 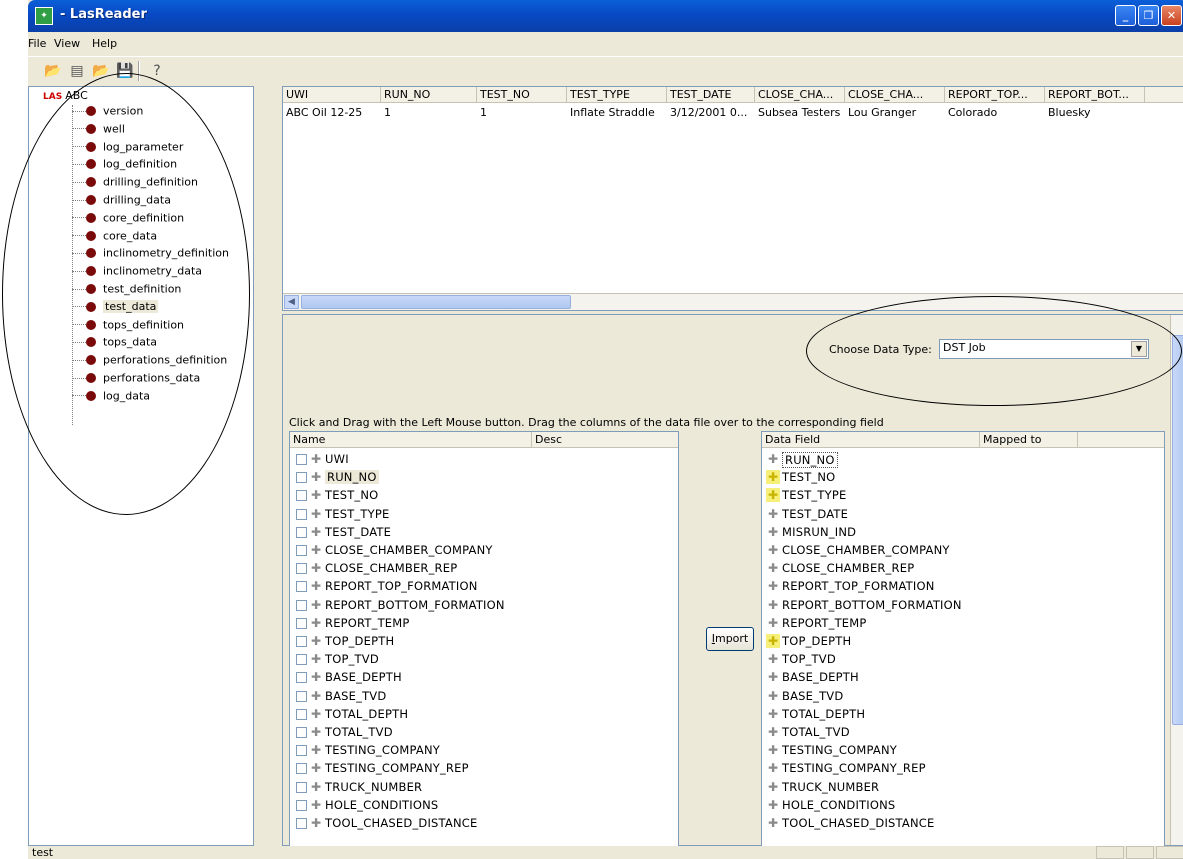 What do you see at coordinates (1044, 349) in the screenshot?
I see `data-type-select: DST Job ▼` at bounding box center [1044, 349].